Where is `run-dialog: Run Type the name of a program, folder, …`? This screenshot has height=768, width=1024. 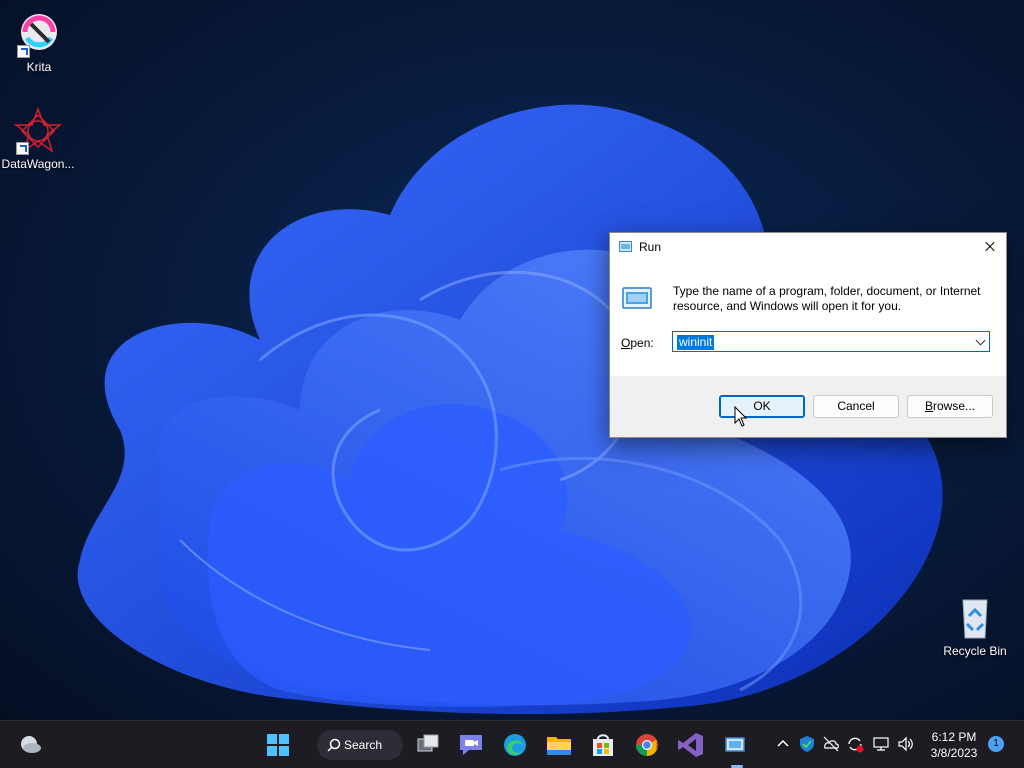 run-dialog: Run Type the name of a program, folder, … is located at coordinates (808, 335).